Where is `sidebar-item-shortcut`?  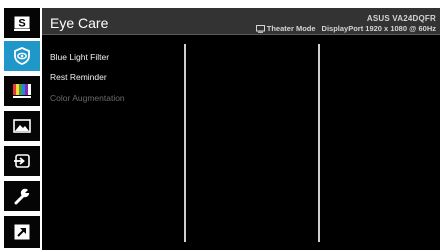 sidebar-item-shortcut is located at coordinates (22, 232).